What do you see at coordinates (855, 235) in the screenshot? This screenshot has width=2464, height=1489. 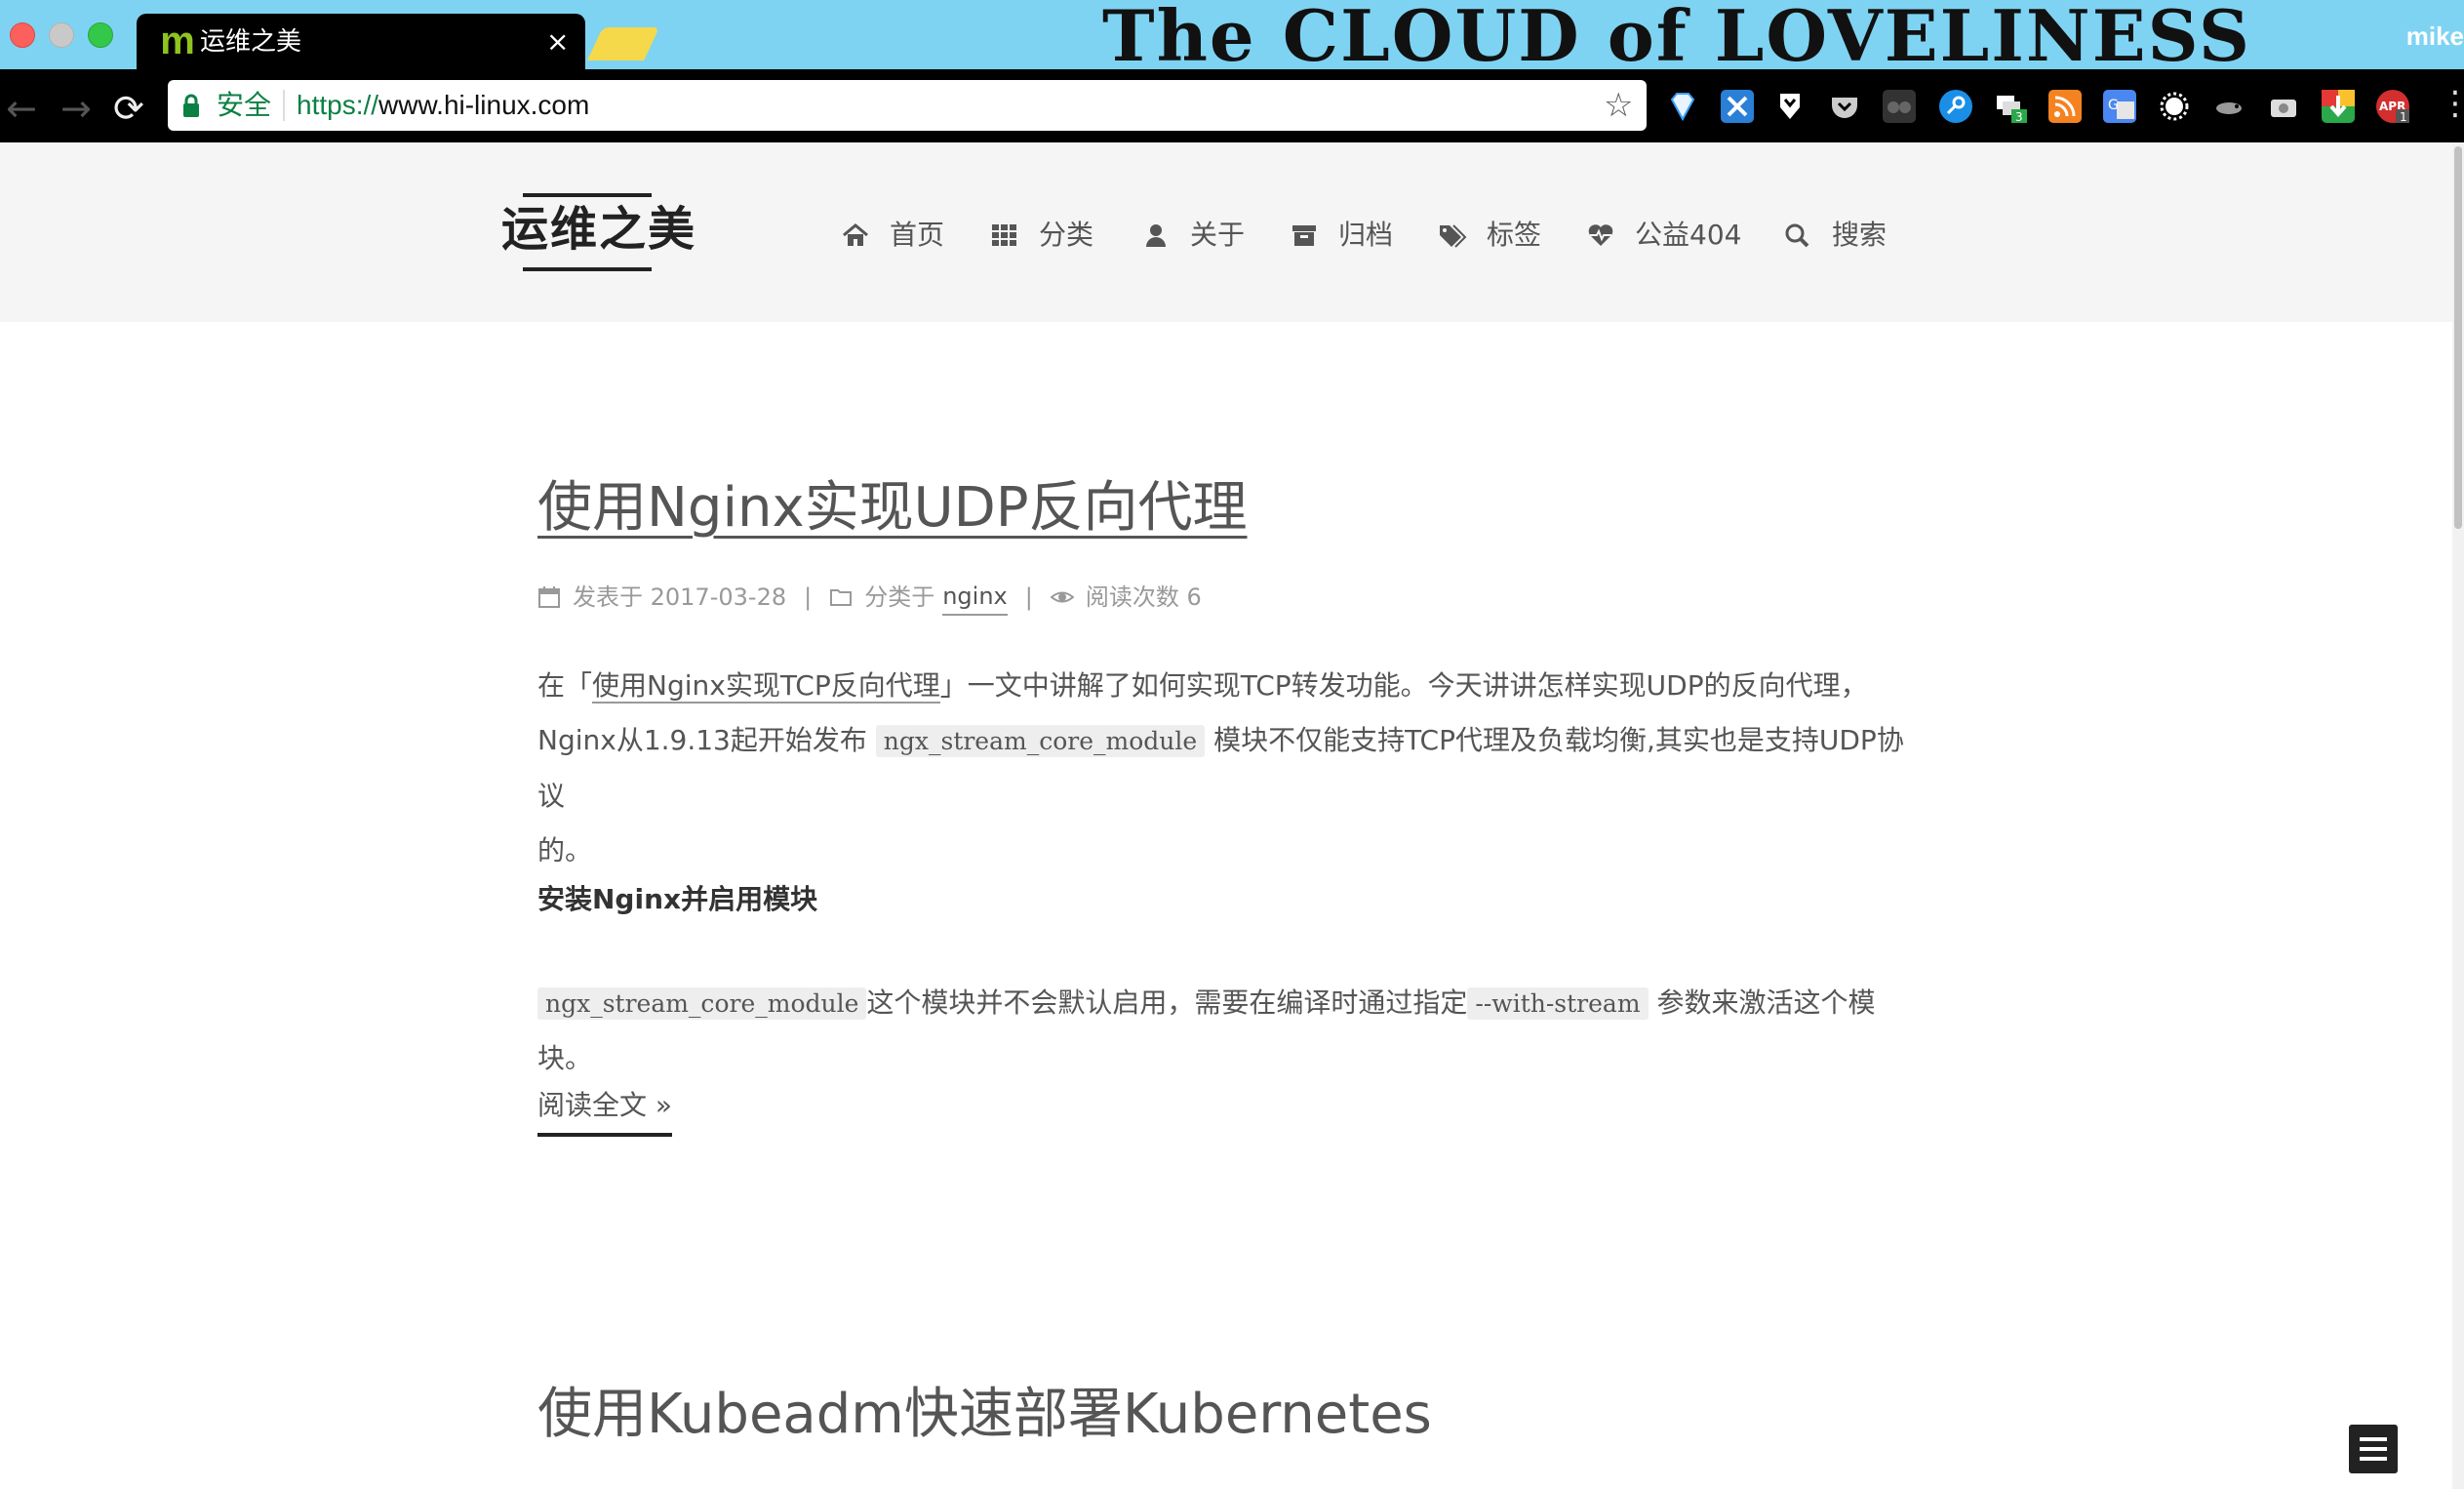 I see `home-icon` at bounding box center [855, 235].